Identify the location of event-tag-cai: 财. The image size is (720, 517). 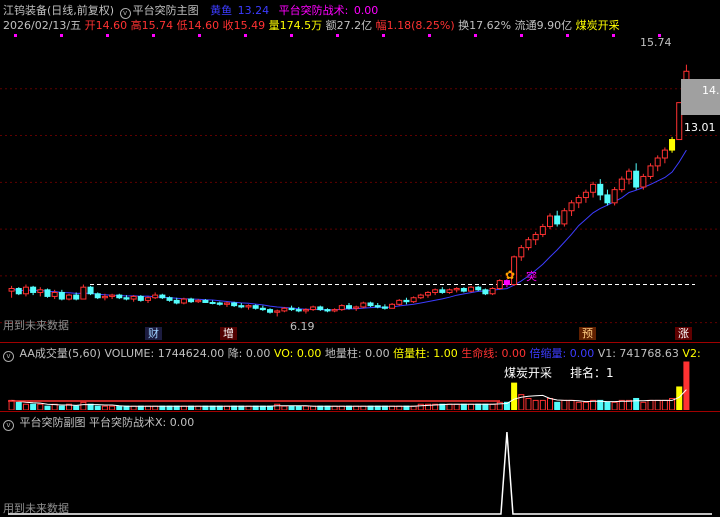
(153, 333).